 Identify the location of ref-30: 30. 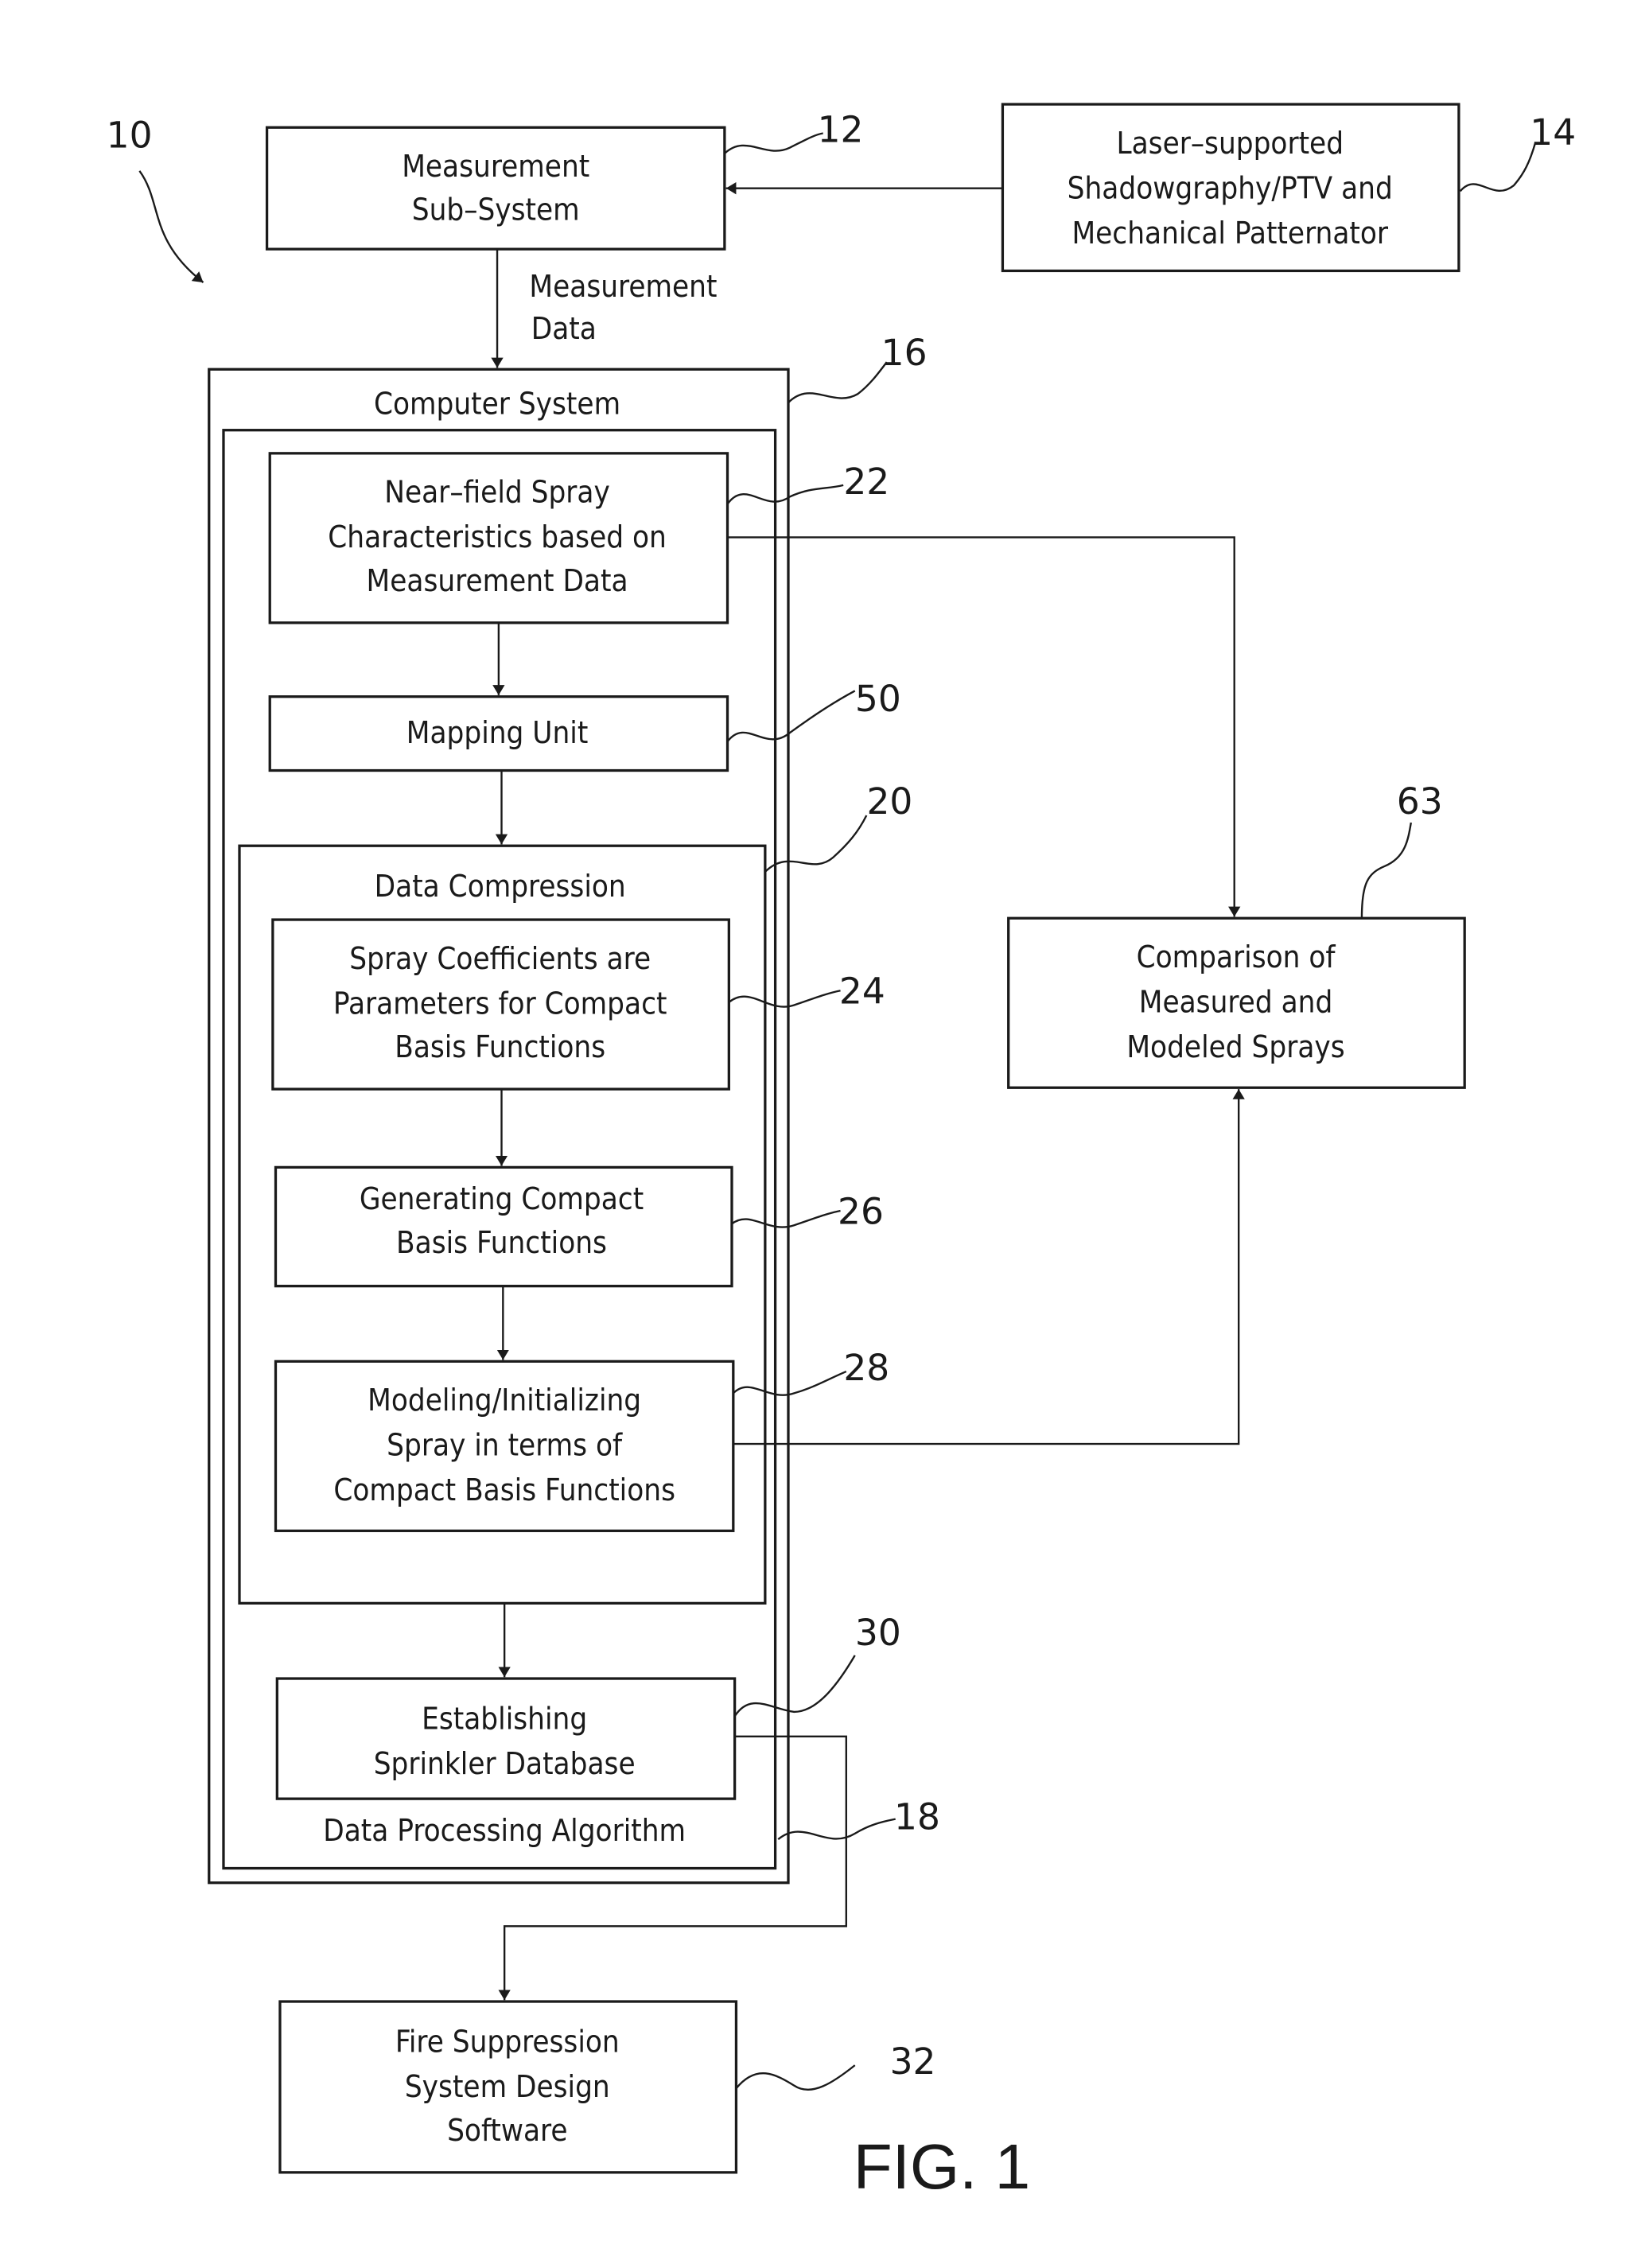
(878, 1633).